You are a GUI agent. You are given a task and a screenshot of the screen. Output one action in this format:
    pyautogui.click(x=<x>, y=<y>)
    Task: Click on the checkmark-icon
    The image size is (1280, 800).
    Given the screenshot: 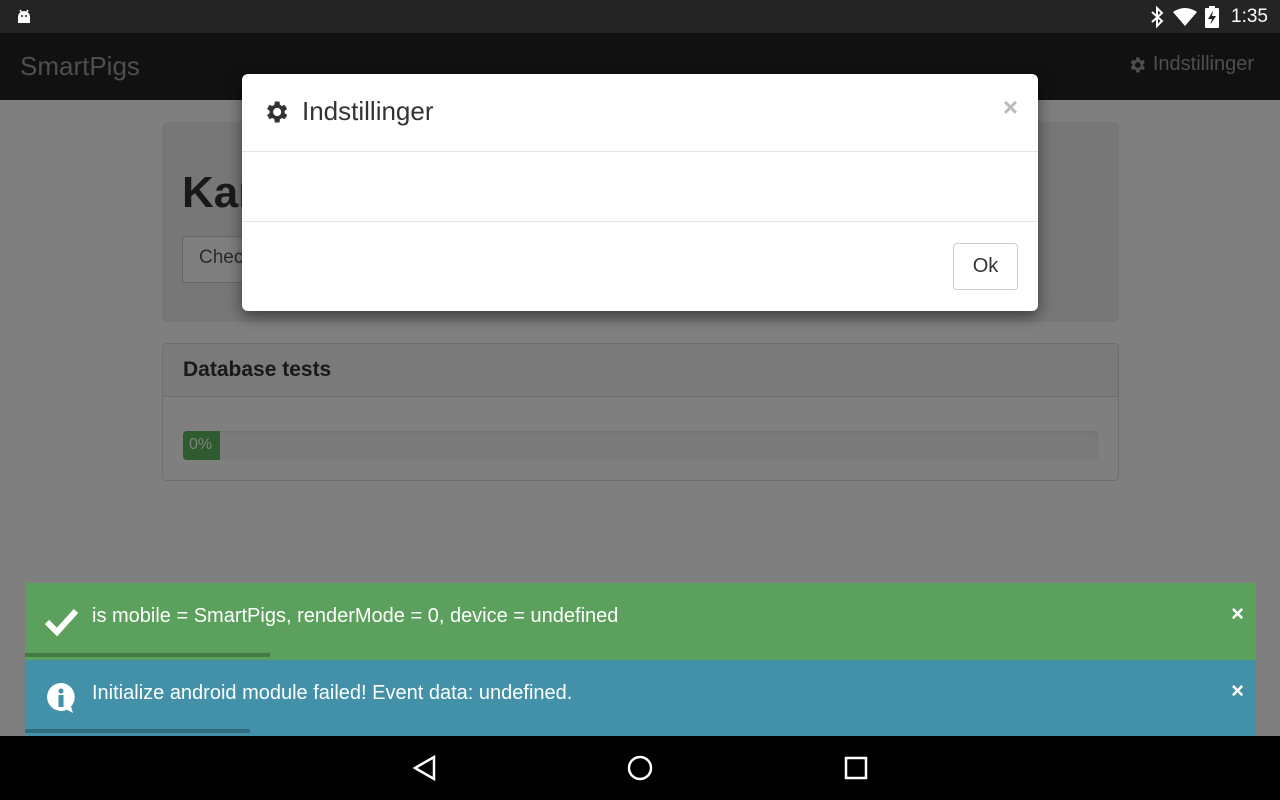 What is the action you would take?
    pyautogui.click(x=61, y=622)
    